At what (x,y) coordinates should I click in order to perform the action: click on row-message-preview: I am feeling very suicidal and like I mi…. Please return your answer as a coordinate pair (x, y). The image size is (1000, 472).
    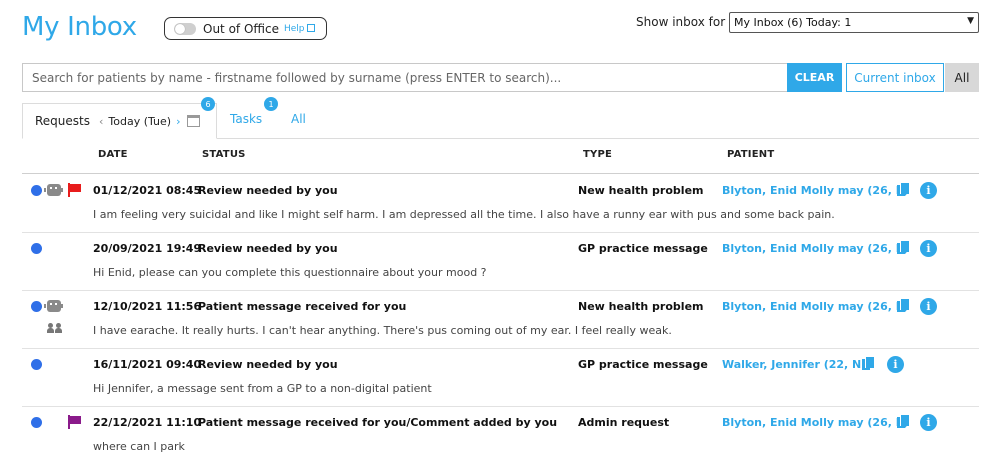
    Looking at the image, I should click on (464, 214).